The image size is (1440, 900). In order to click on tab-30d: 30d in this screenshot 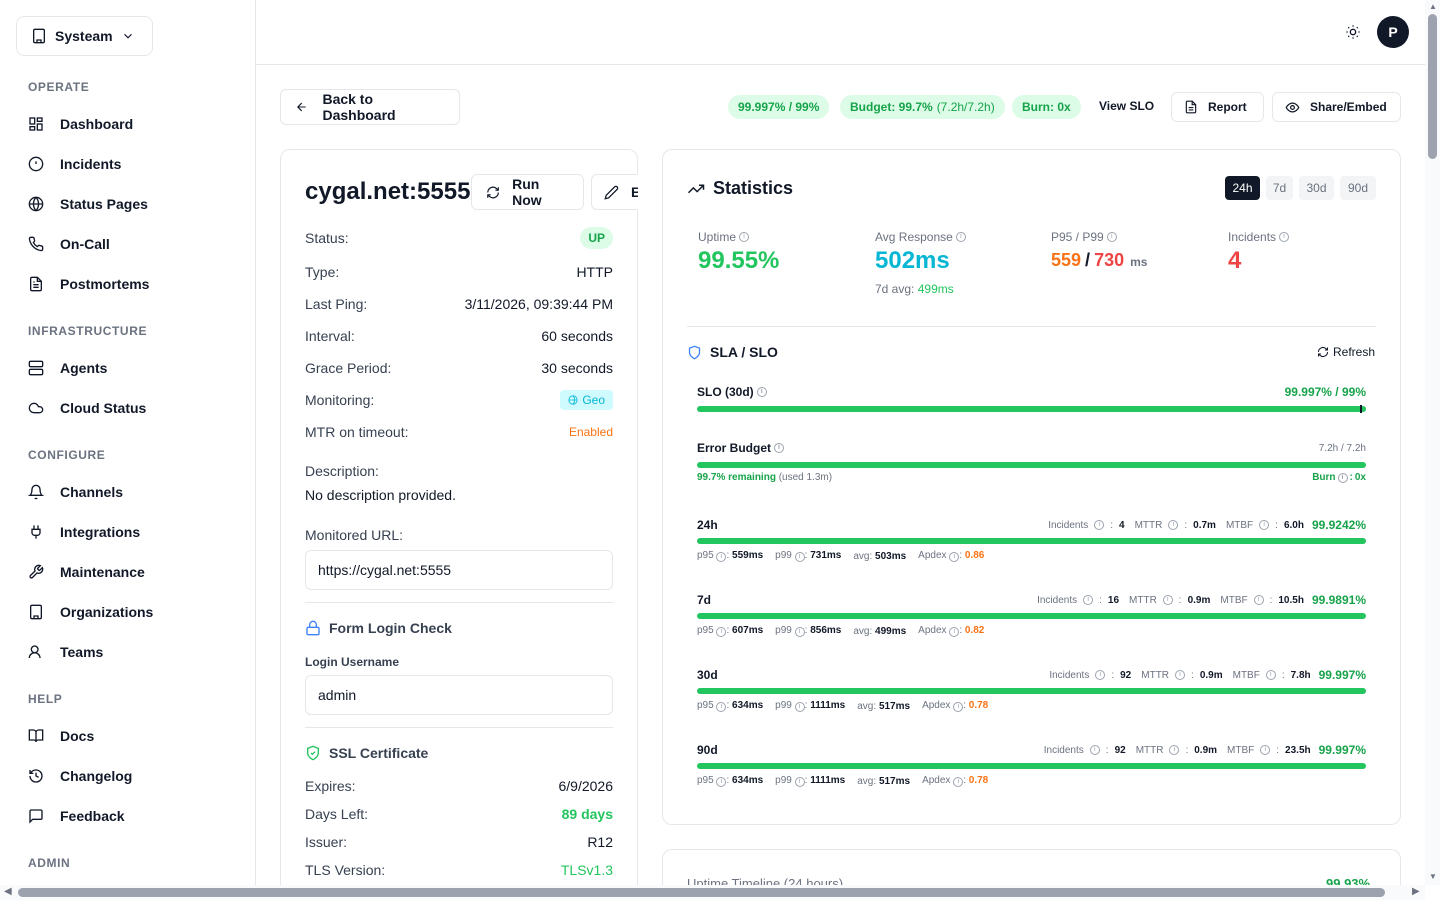, I will do `click(1316, 188)`.